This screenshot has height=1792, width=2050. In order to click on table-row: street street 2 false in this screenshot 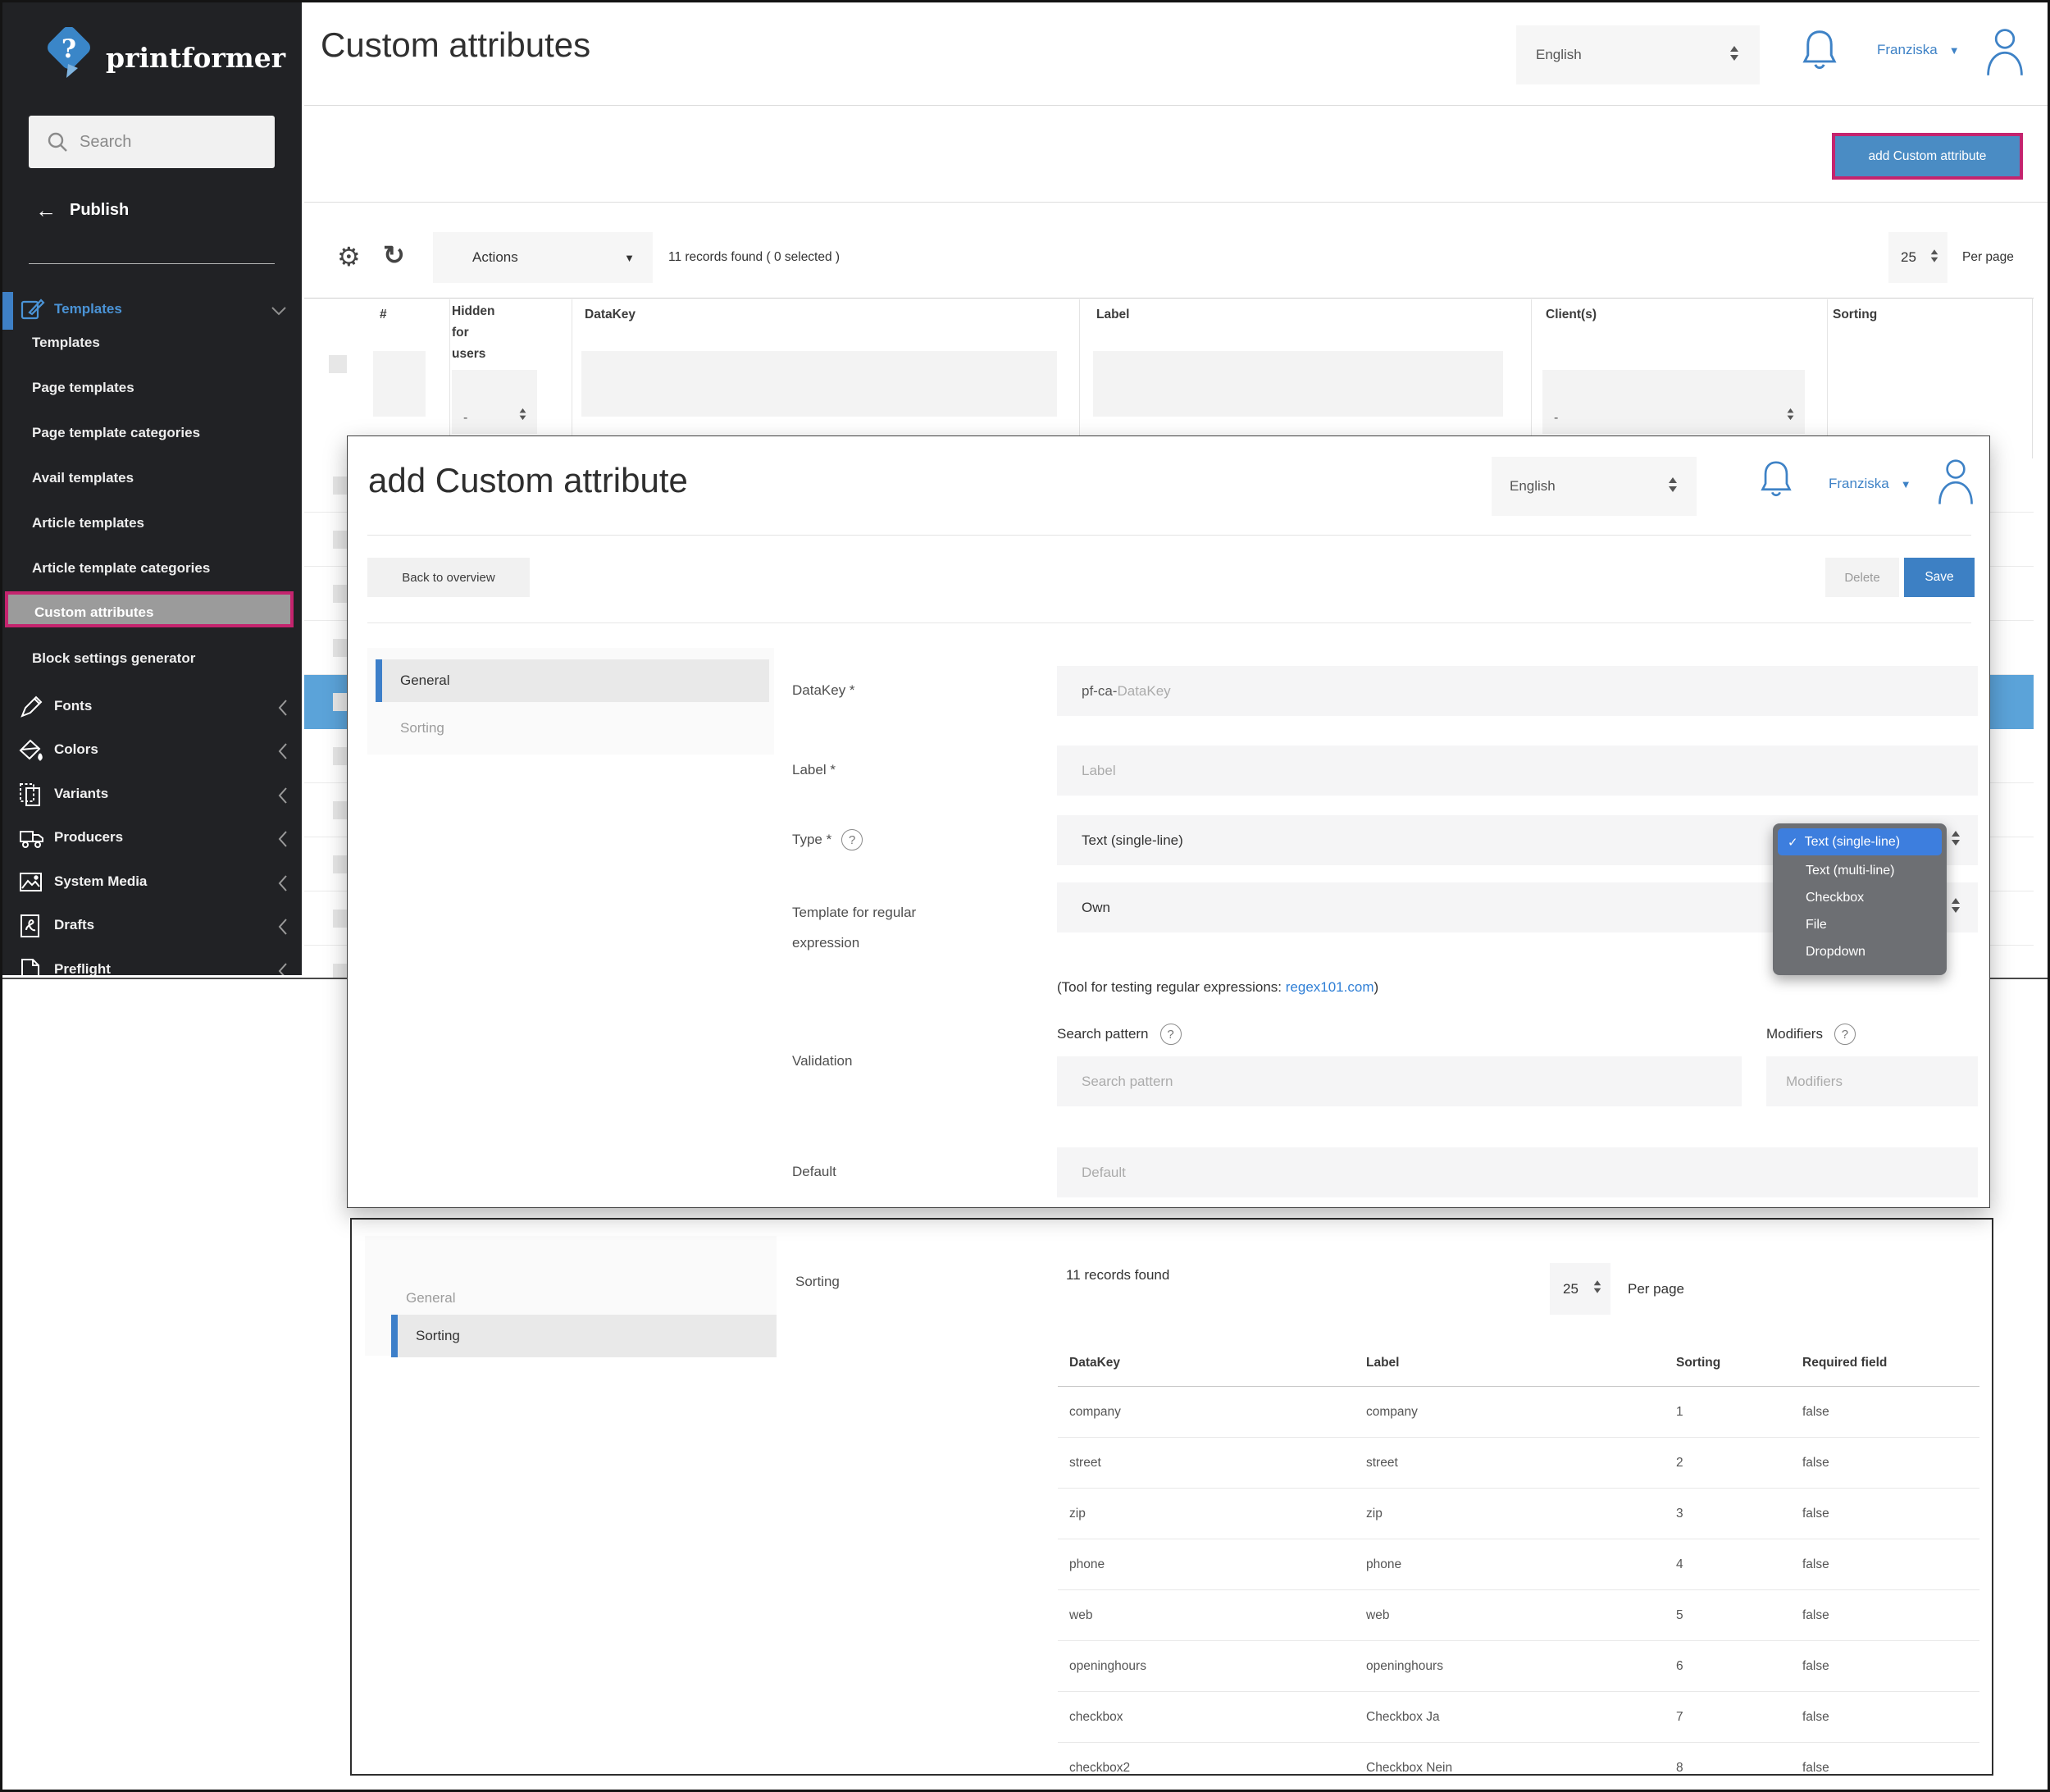, I will do `click(1518, 1463)`.